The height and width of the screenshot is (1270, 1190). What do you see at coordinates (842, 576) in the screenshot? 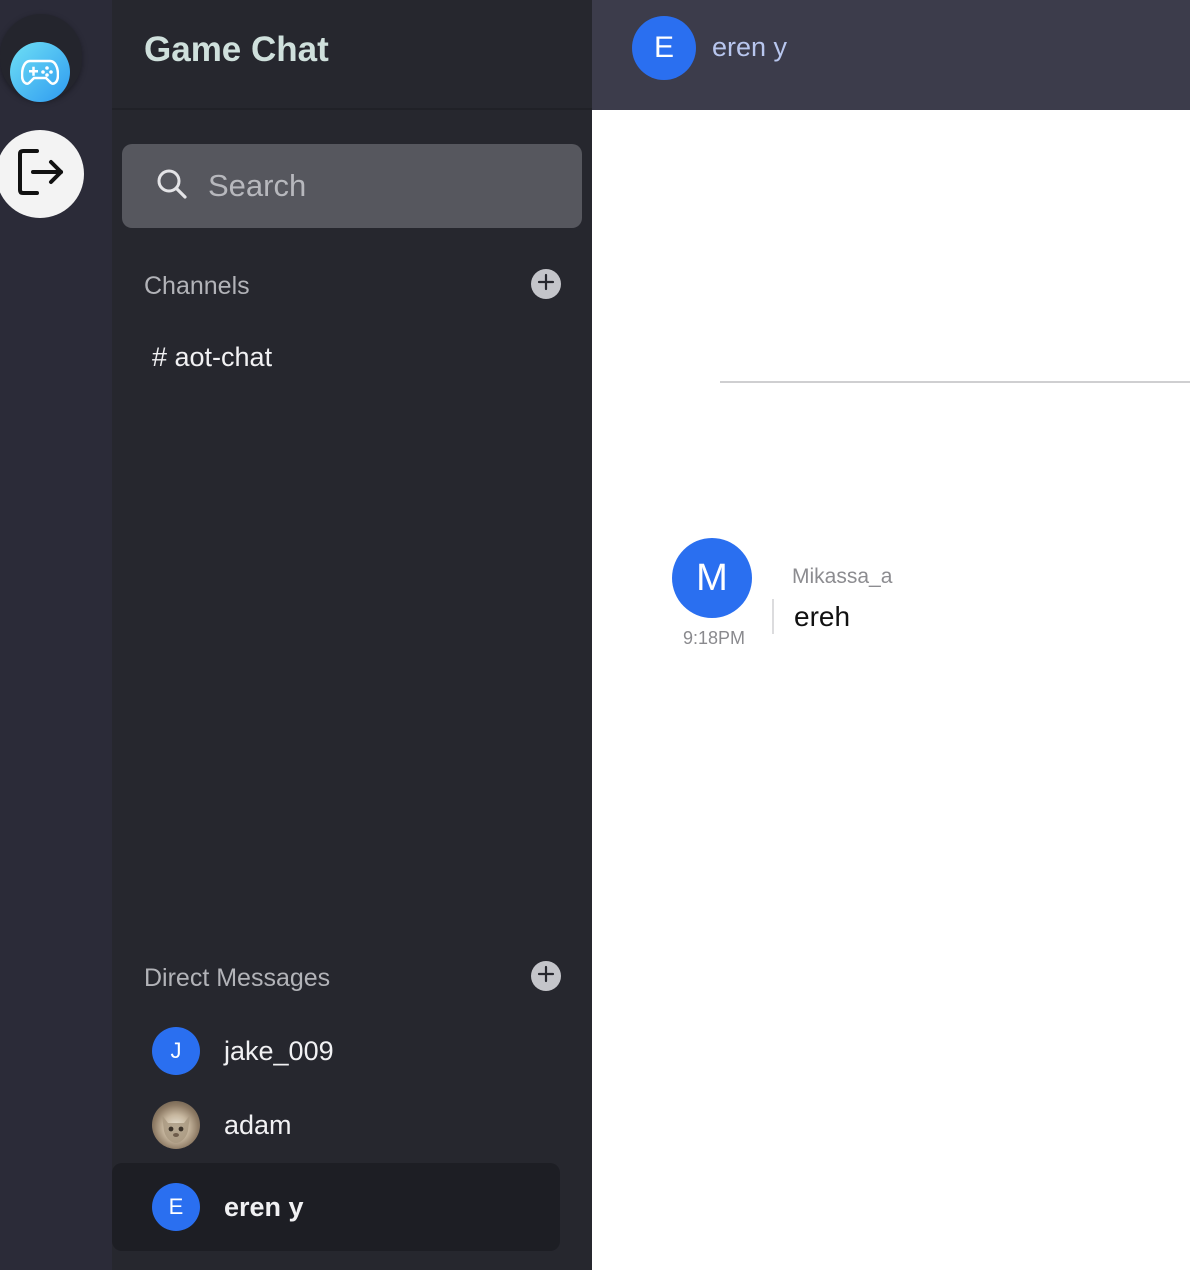
I see `message-author: Mikassa_a` at bounding box center [842, 576].